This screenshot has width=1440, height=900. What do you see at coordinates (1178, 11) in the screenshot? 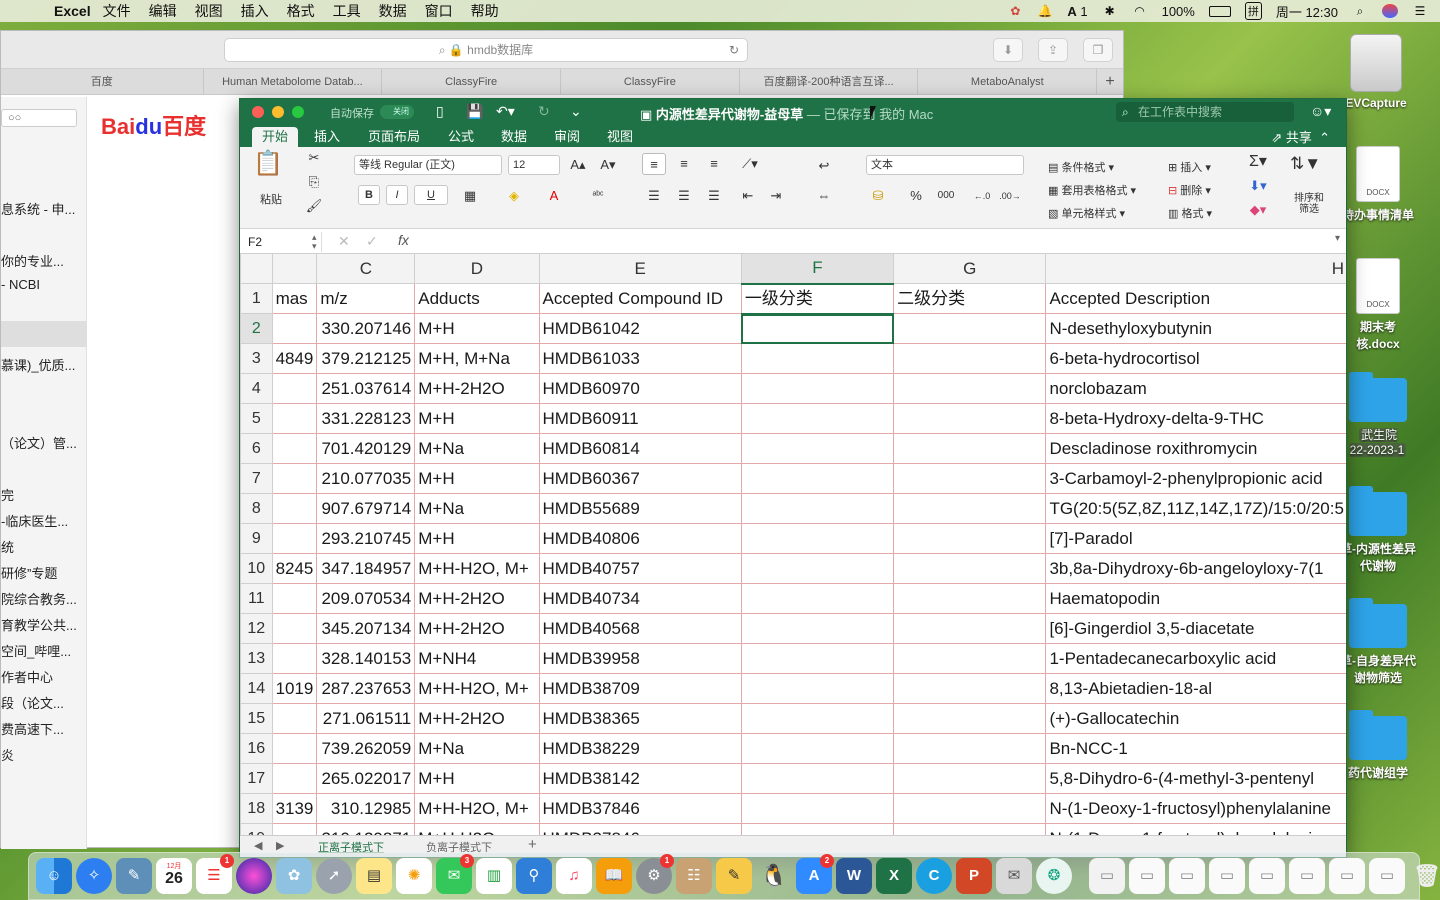
I see `battery-percent: 100%` at bounding box center [1178, 11].